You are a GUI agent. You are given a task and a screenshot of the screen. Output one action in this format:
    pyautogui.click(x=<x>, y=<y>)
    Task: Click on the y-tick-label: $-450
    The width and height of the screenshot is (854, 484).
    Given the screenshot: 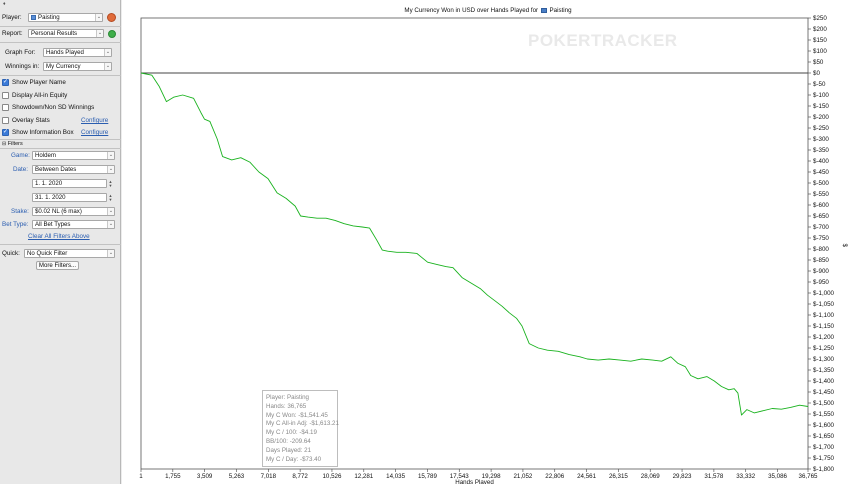 What is the action you would take?
    pyautogui.click(x=821, y=172)
    